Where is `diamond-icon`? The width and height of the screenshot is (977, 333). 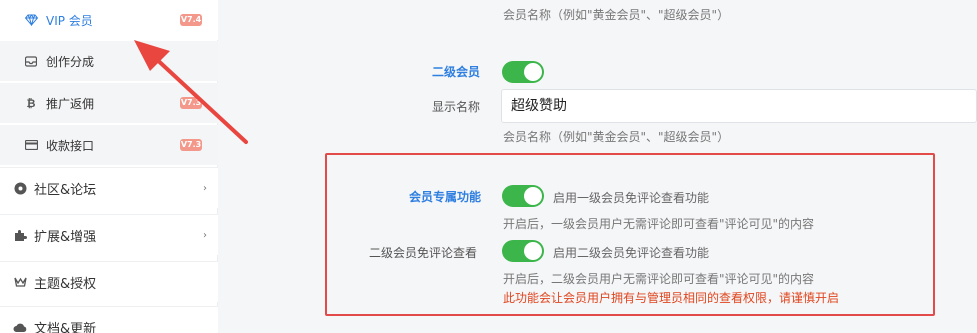 diamond-icon is located at coordinates (31, 20).